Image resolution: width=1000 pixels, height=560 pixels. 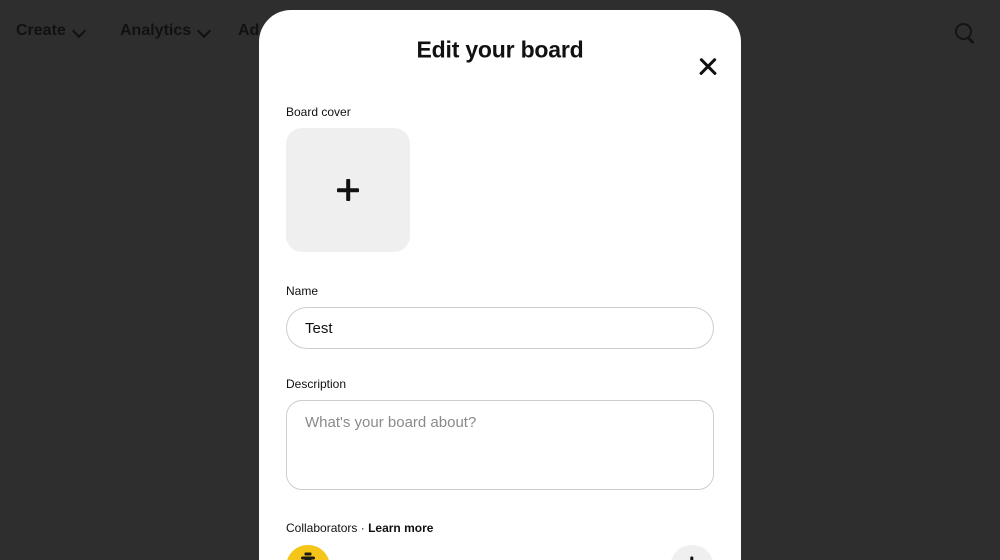 What do you see at coordinates (500, 445) in the screenshot?
I see `board-description-input` at bounding box center [500, 445].